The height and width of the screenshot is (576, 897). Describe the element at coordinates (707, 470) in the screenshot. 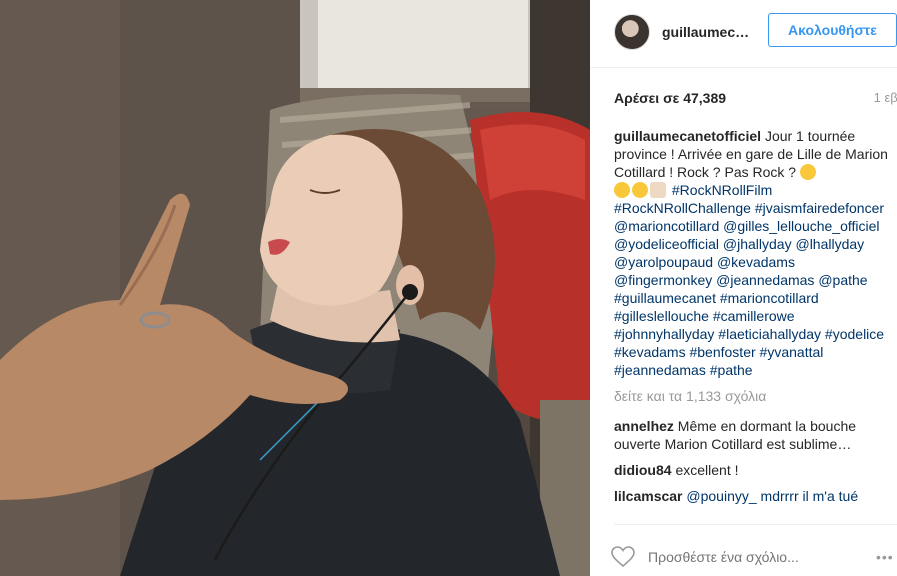

I see `comment-text: excellent !` at that location.